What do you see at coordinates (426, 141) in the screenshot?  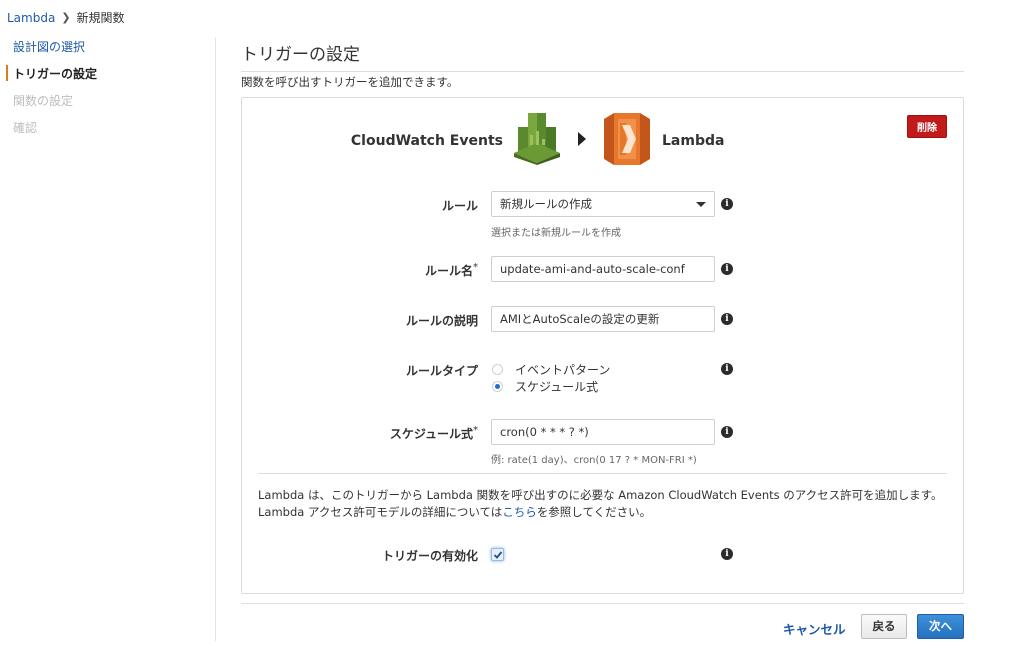 I see `trigger-source-name: CloudWatch Events` at bounding box center [426, 141].